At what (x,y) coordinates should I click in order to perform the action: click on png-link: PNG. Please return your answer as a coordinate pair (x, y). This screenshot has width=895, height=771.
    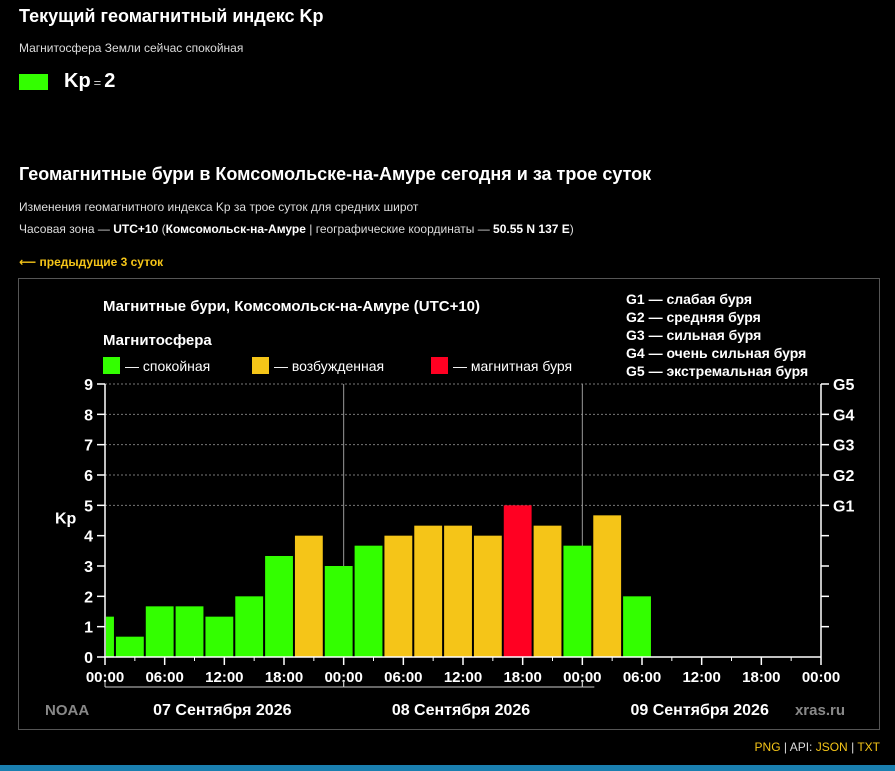
    Looking at the image, I should click on (768, 747).